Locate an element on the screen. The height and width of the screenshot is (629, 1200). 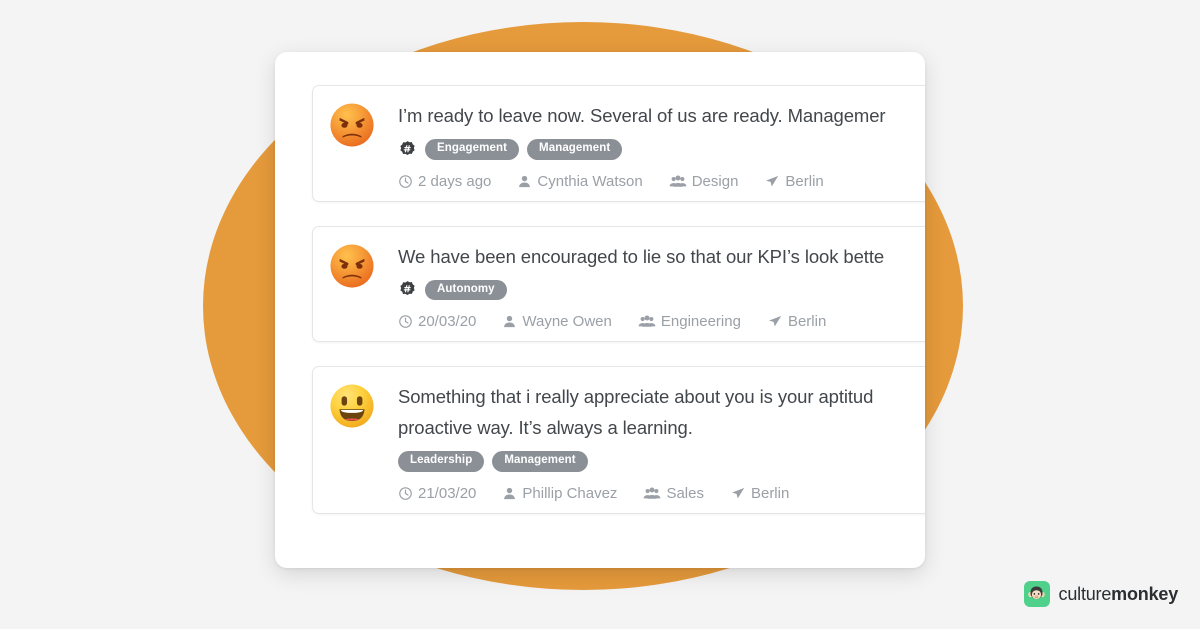
meta-row: 21/03/20 Phillip Chavez Sales Berlin is located at coordinates (661, 493).